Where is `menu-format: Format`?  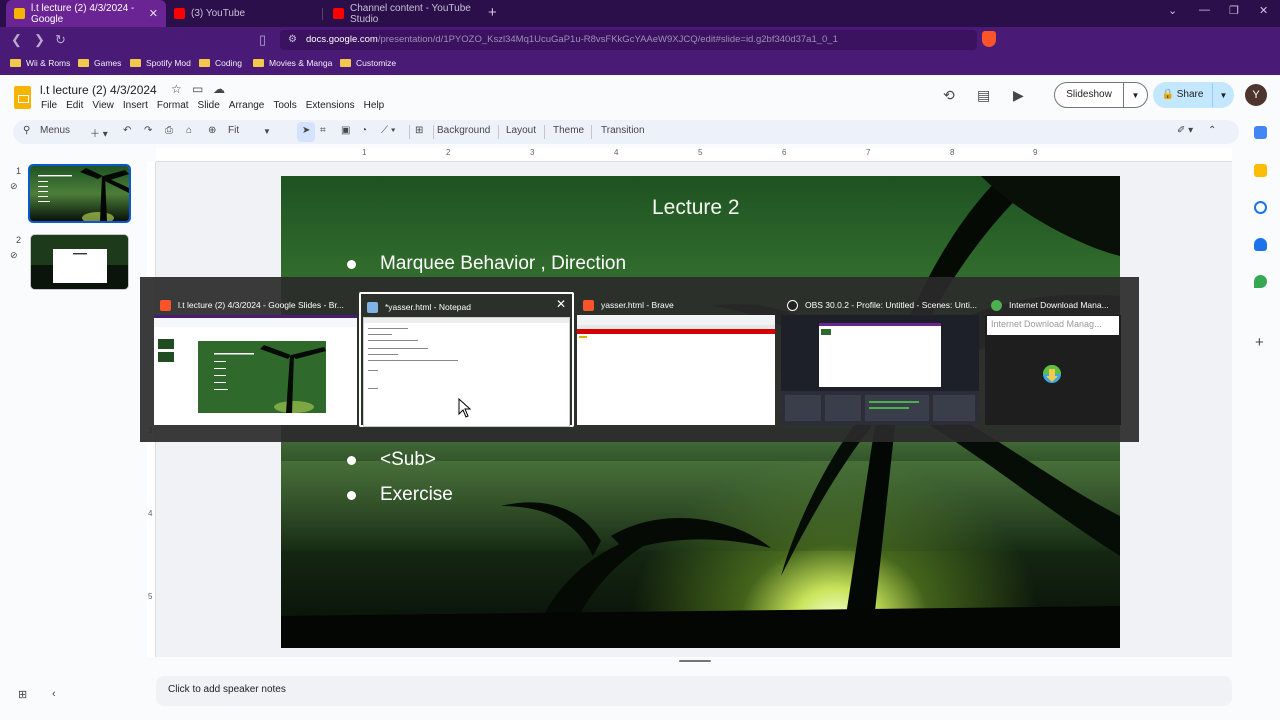 menu-format: Format is located at coordinates (173, 105).